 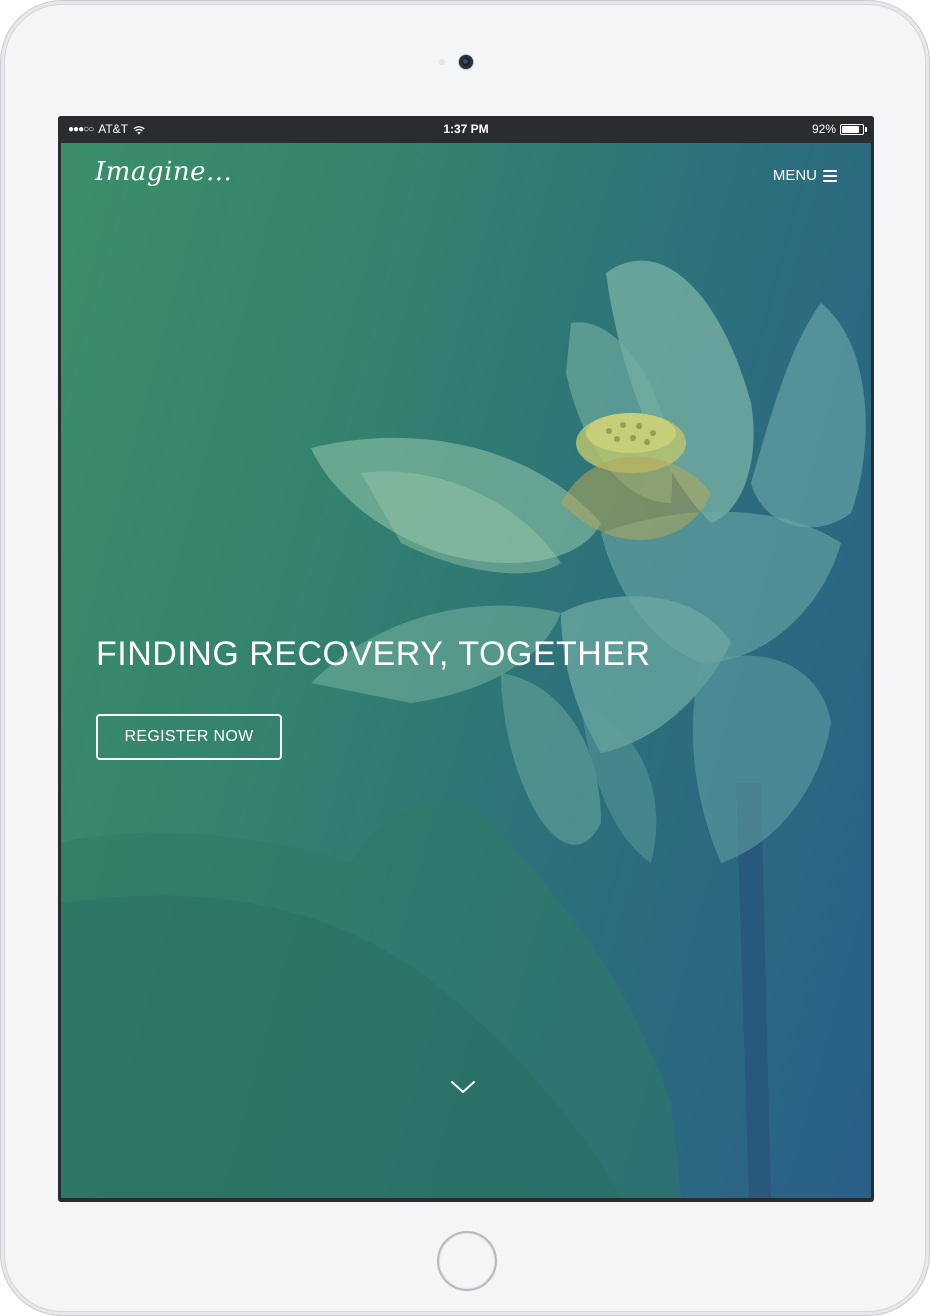 What do you see at coordinates (839, 129) in the screenshot?
I see `status-right: 92%` at bounding box center [839, 129].